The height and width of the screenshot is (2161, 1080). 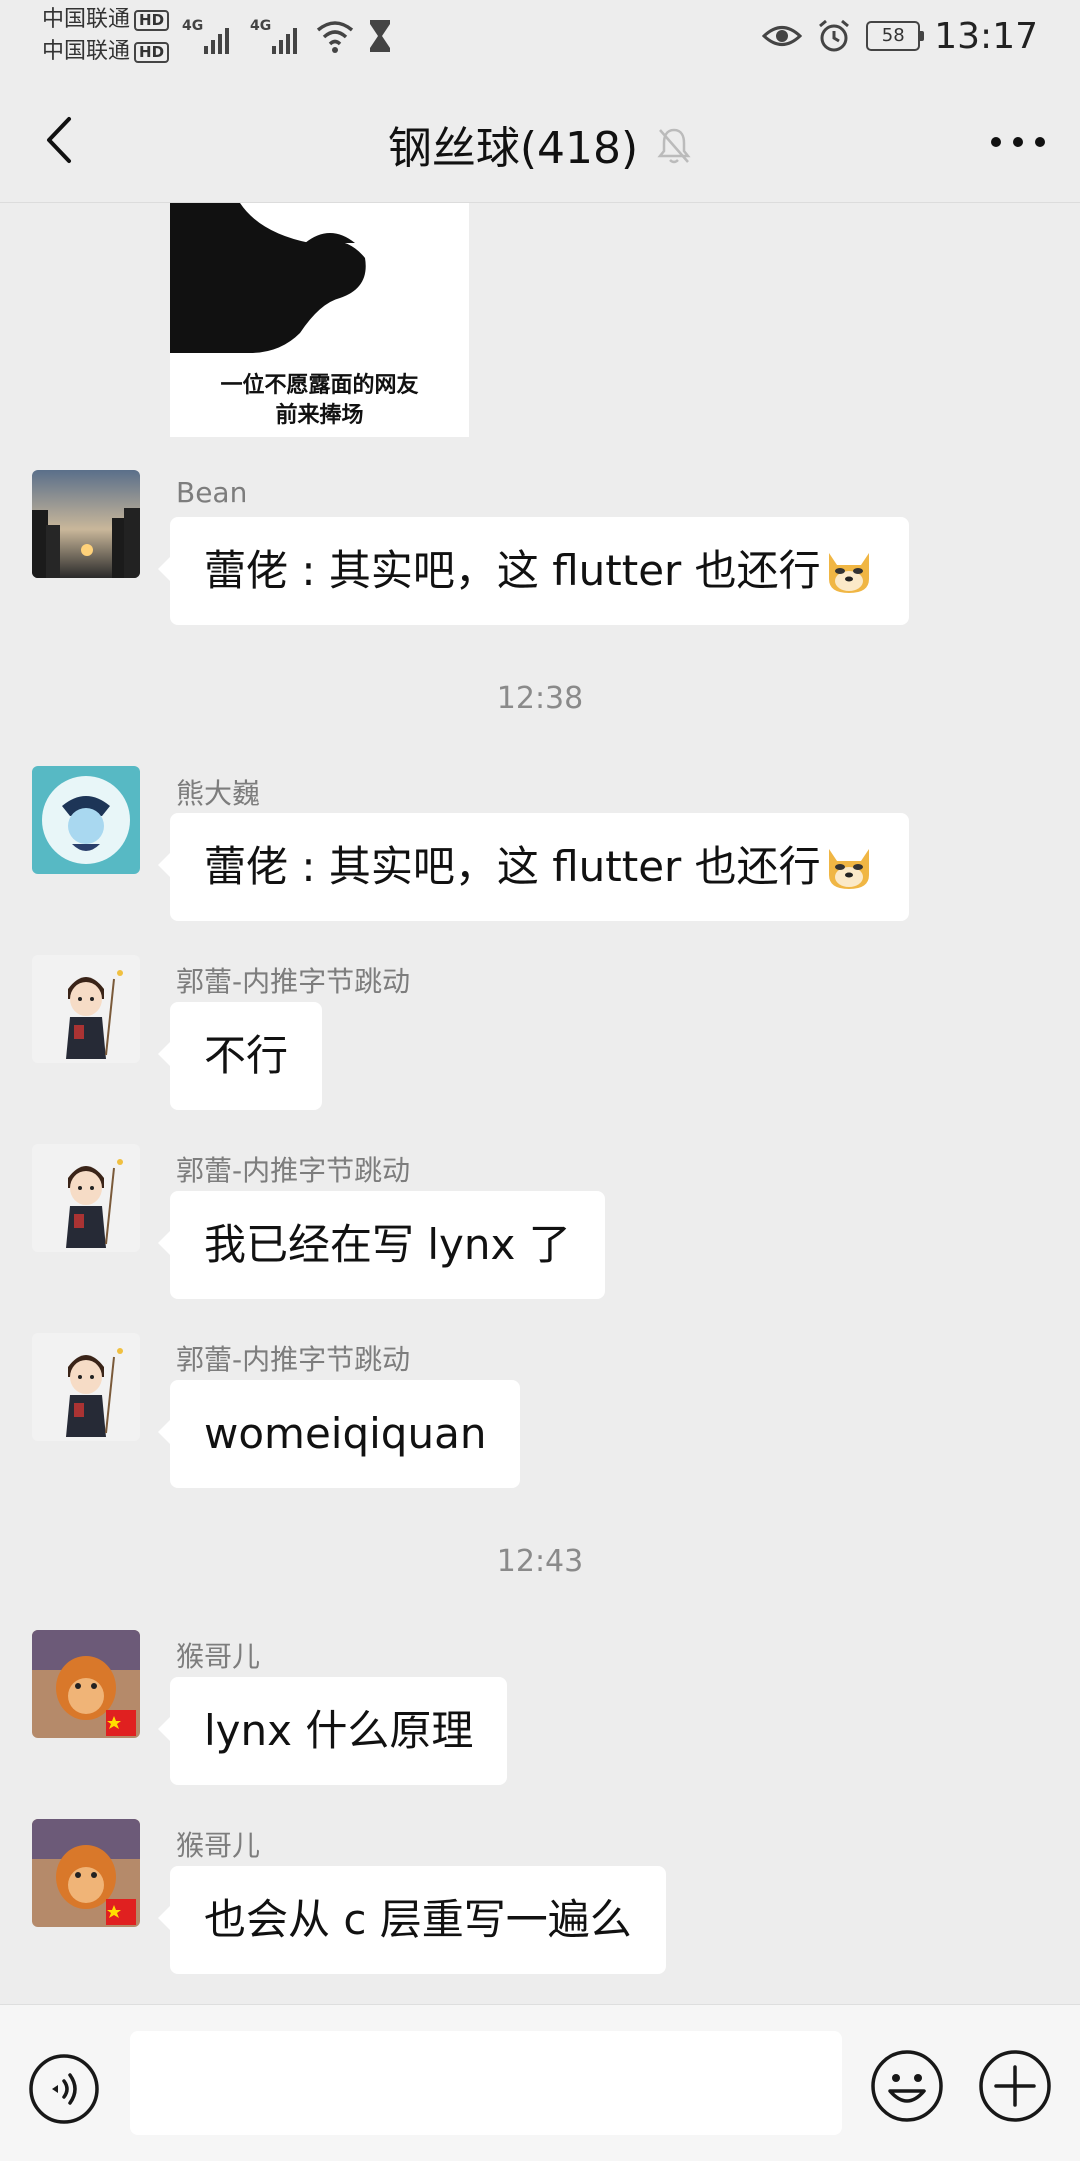 I want to click on status-bar: 中国联通 HD 中国联通 HD 4G 4G 58 13:17, so click(x=540, y=39).